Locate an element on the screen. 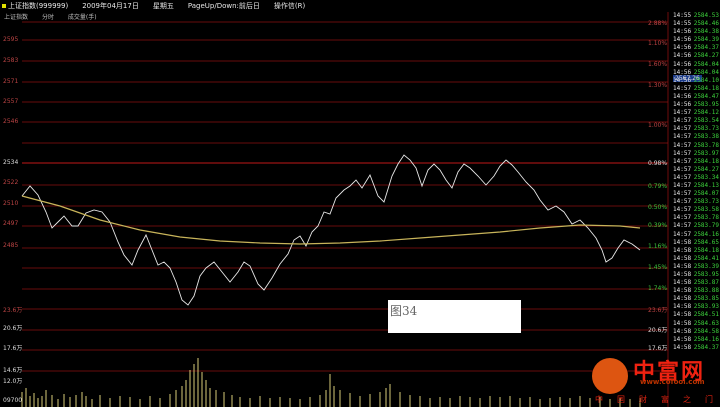 Image resolution: width=720 pixels, height=407 pixels. percent-axis-label: 0.50% is located at coordinates (658, 207).